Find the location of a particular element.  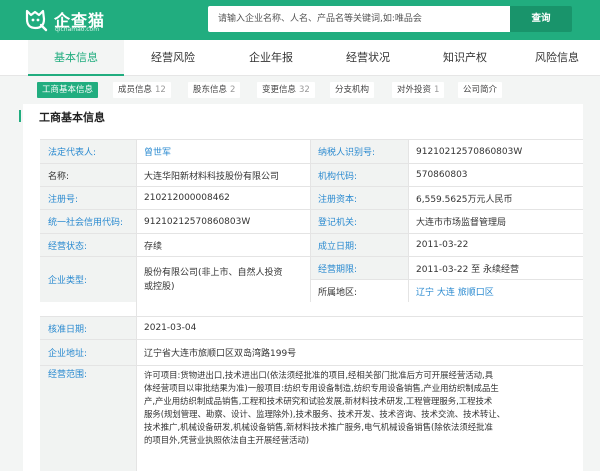

scope-line: 的项目外,凭营业执照依法自主开展经营活动) is located at coordinates (227, 440).